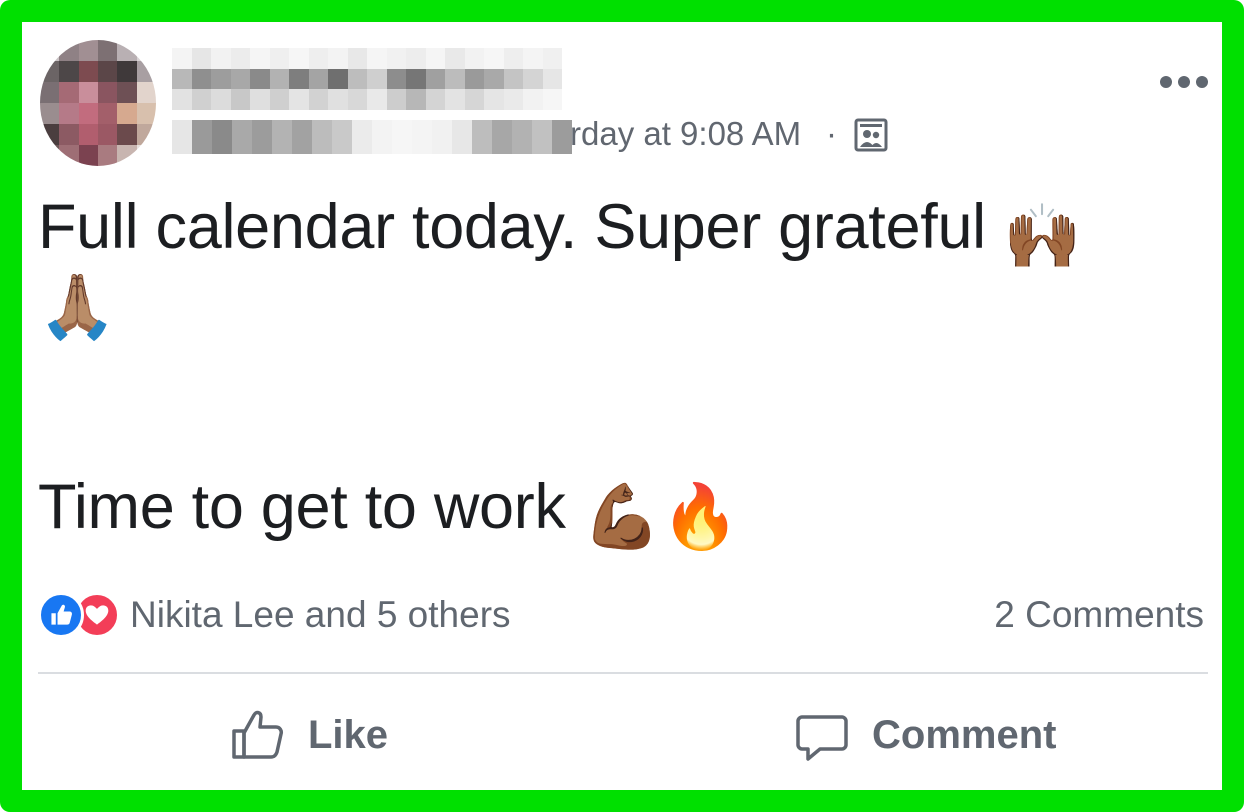  I want to click on like-label: Like, so click(348, 734).